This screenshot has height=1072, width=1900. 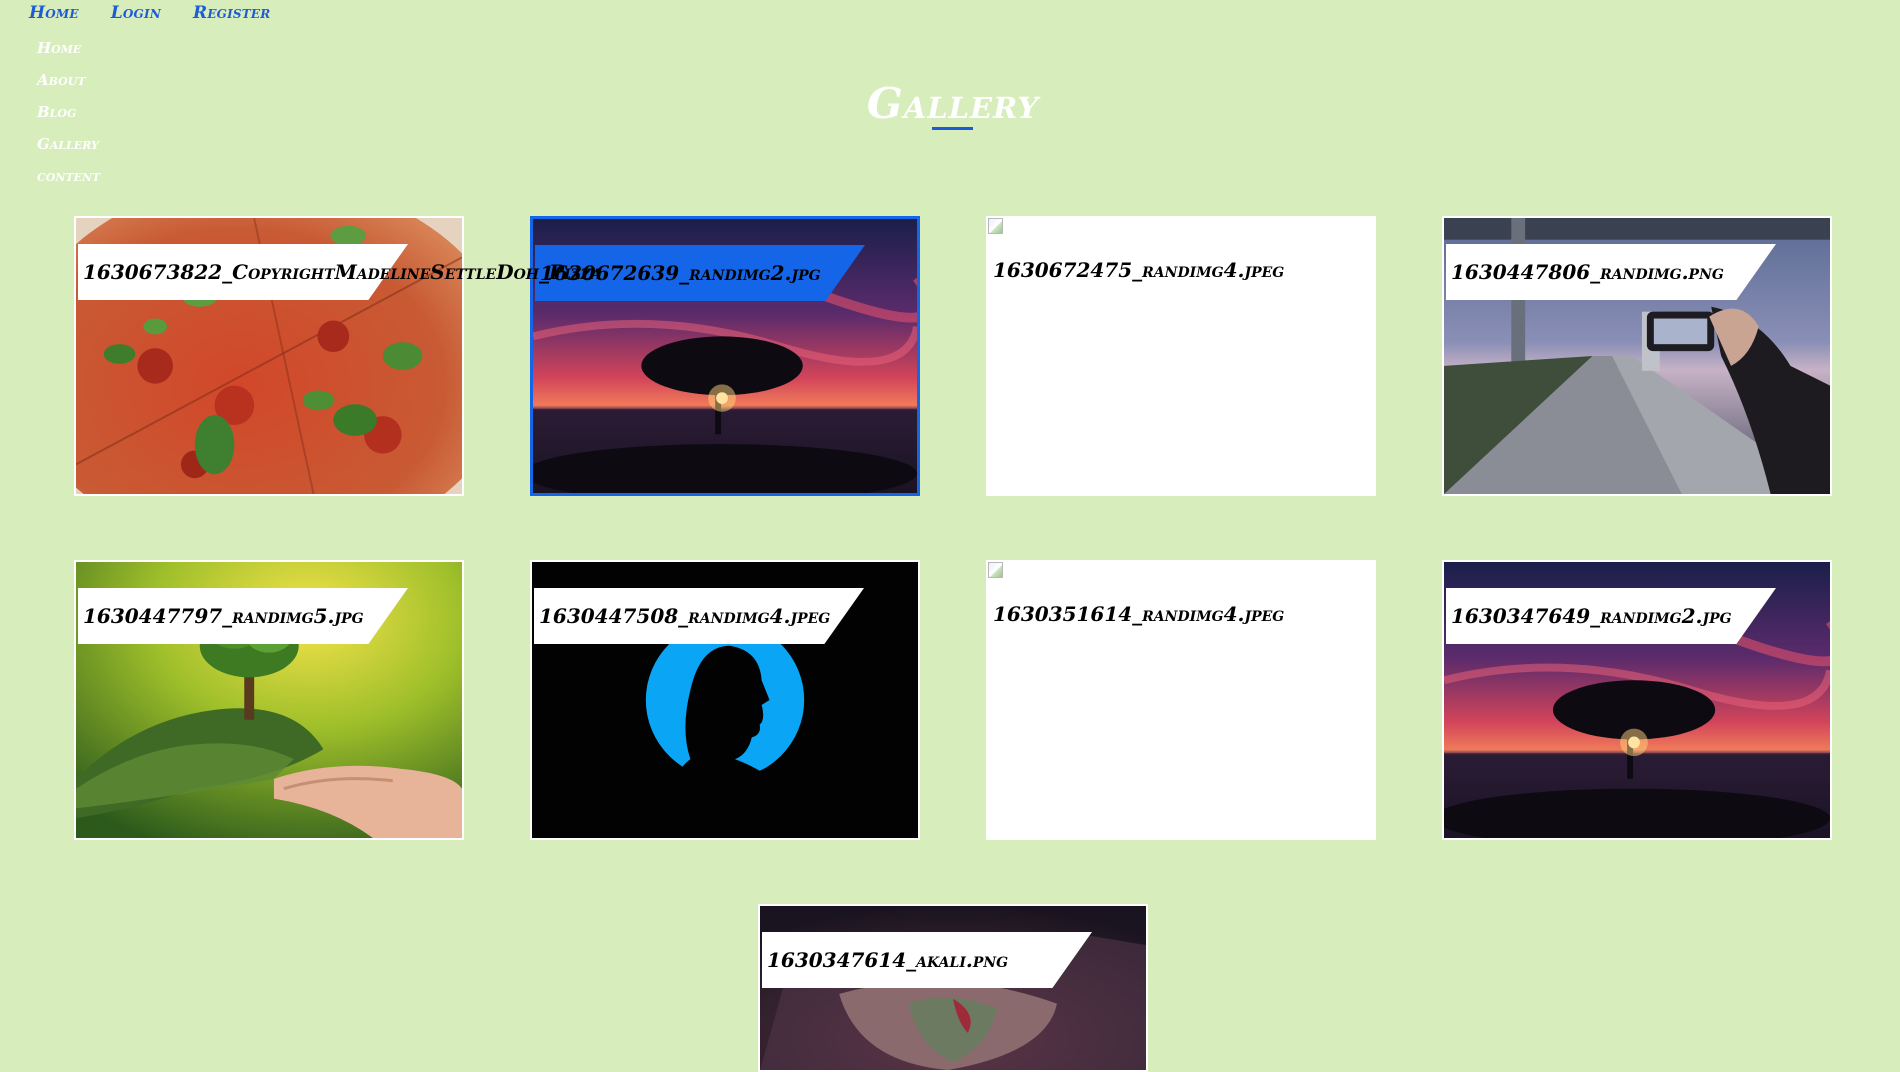 What do you see at coordinates (680, 273) in the screenshot?
I see `gallery-item-caption: 1630672639_randimg2.jpg` at bounding box center [680, 273].